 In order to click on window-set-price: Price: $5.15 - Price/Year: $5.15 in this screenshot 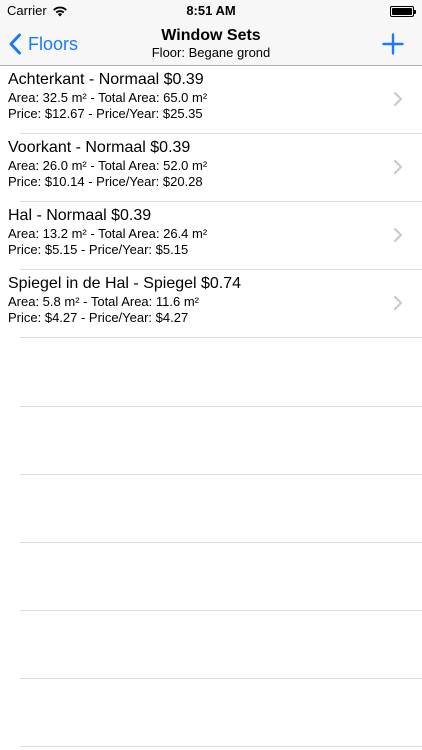, I will do `click(98, 249)`.